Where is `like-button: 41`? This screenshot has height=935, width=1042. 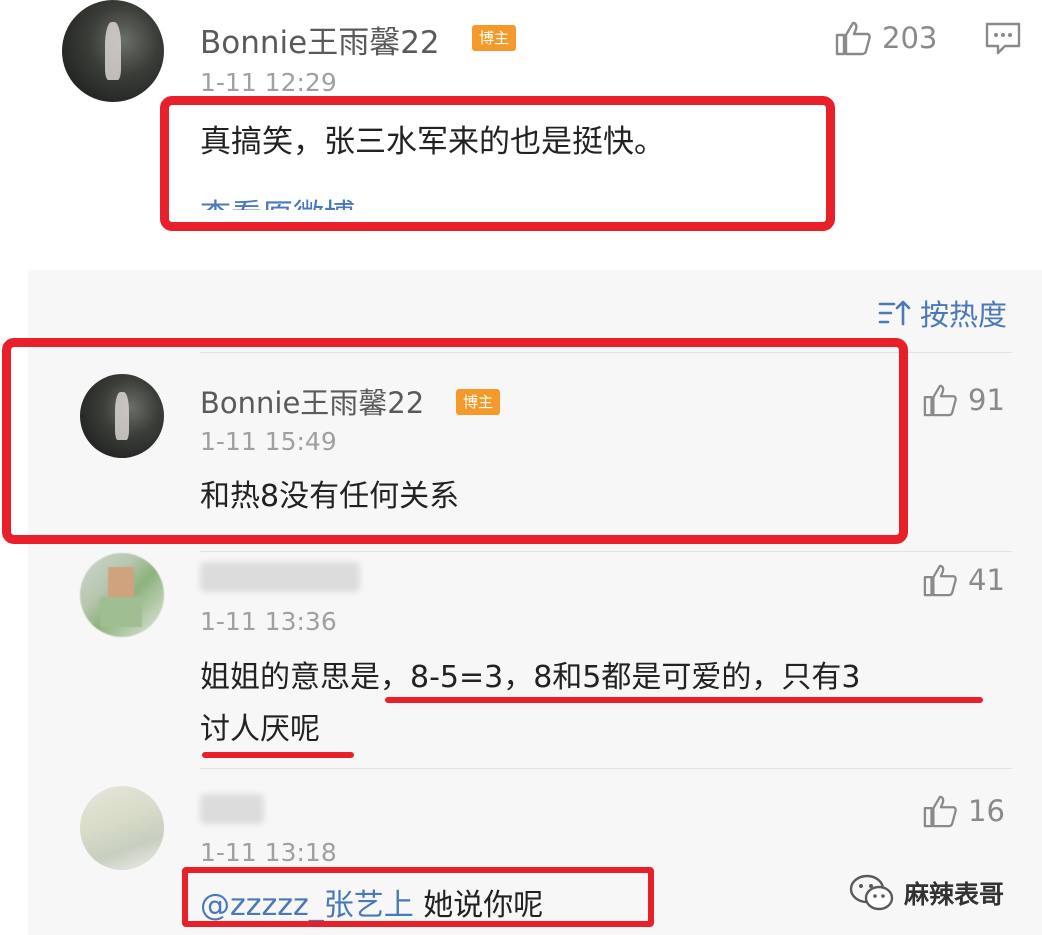 like-button: 41 is located at coordinates (963, 580).